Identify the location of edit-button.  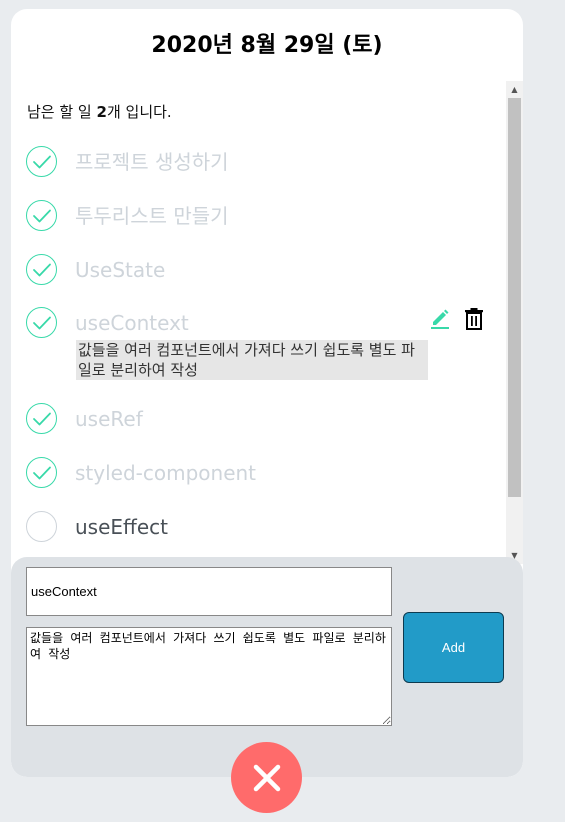
(440, 318).